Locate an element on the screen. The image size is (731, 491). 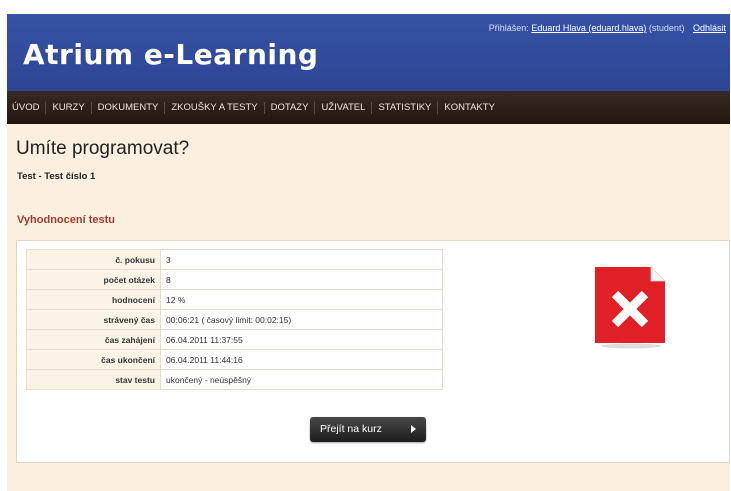
row-label: hodnocení is located at coordinates (93, 299).